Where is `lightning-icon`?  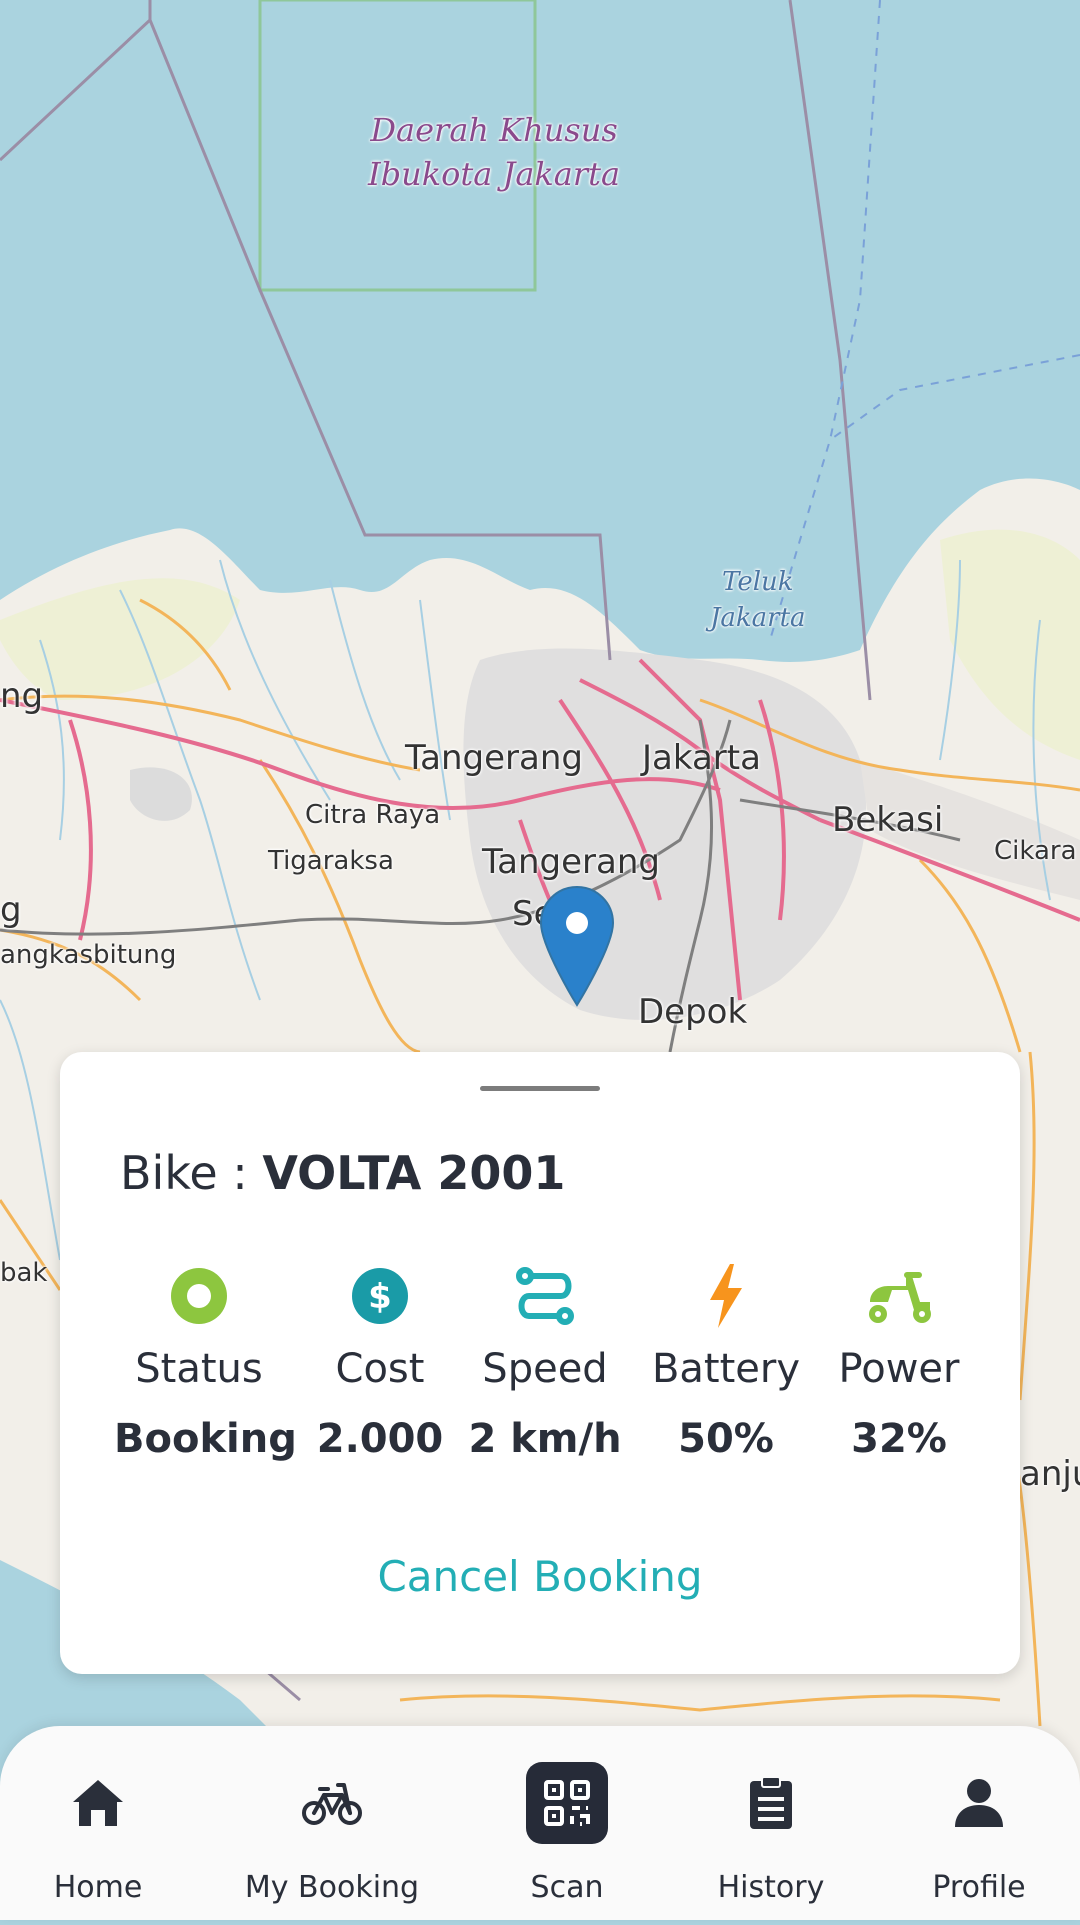
lightning-icon is located at coordinates (726, 1296).